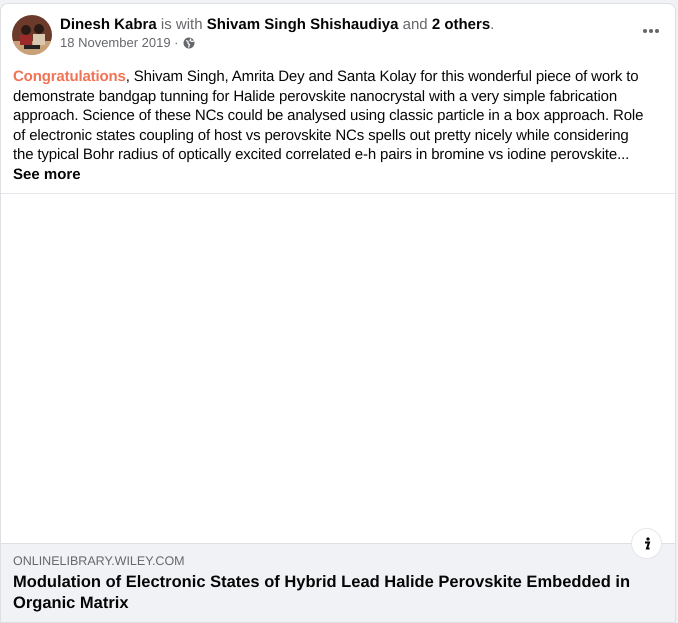 This screenshot has width=678, height=623. I want to click on link-preview: ONLINELIBRARY.WILEY.COM Modulation of Electronic States of Hybrid Lead Halide Perovskite Embedded in Organic Matrix, so click(338, 582).